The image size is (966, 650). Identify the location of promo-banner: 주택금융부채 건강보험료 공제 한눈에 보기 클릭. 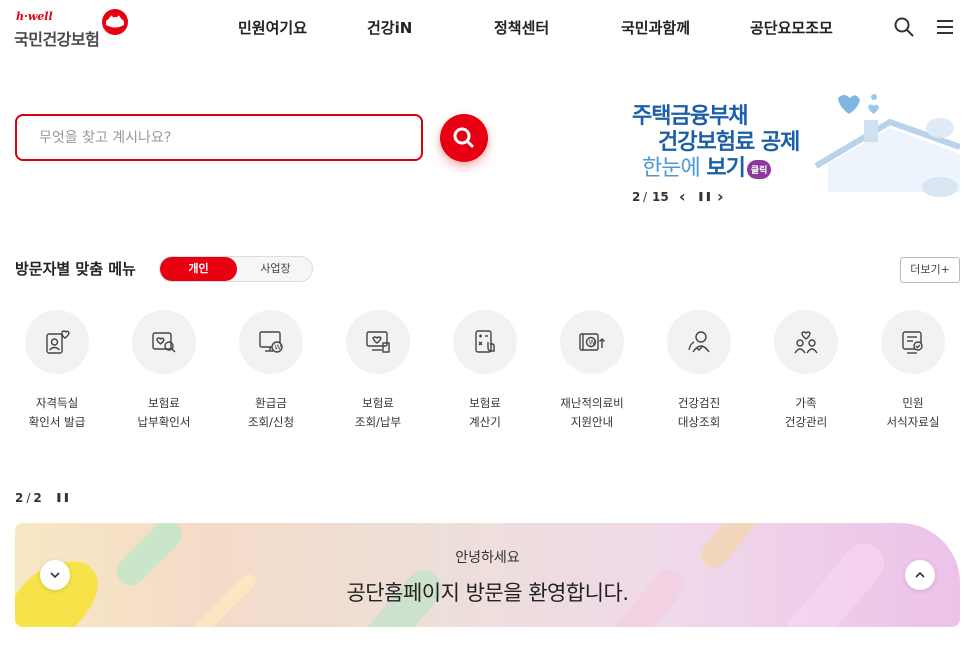
(790, 144).